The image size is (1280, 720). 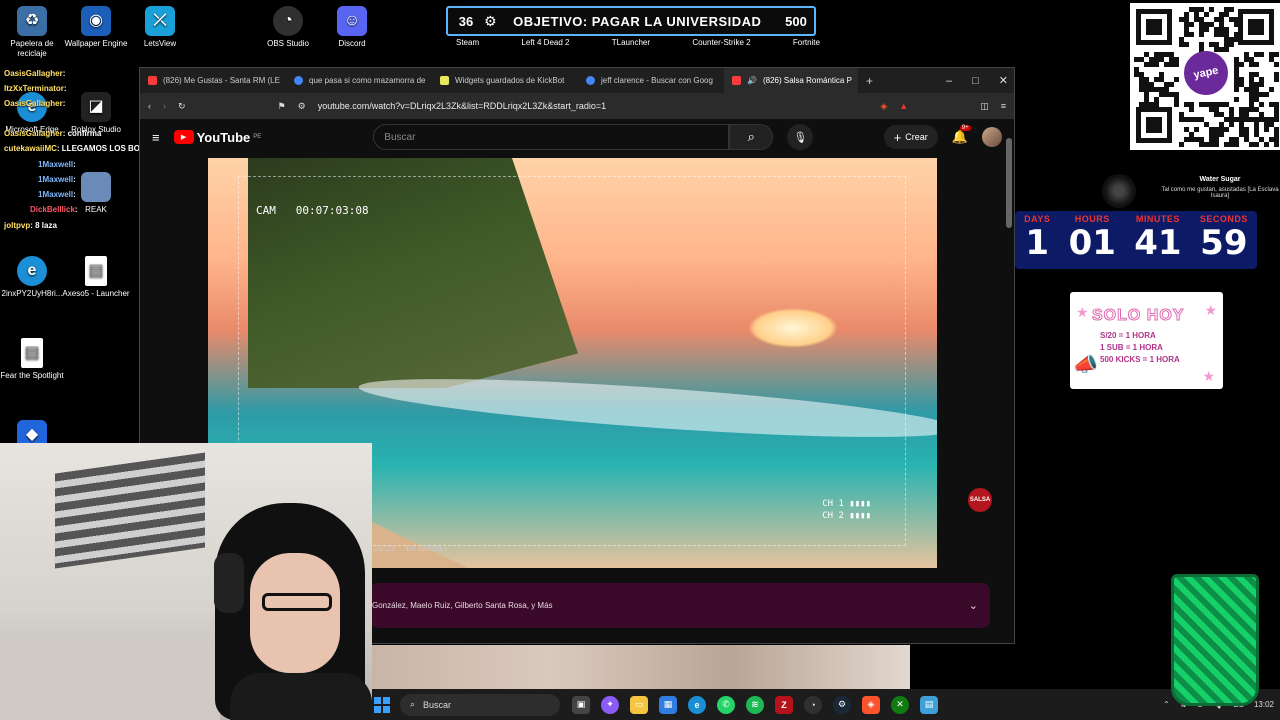 What do you see at coordinates (35, 103) in the screenshot?
I see `chat-line: OasisGallagher:` at bounding box center [35, 103].